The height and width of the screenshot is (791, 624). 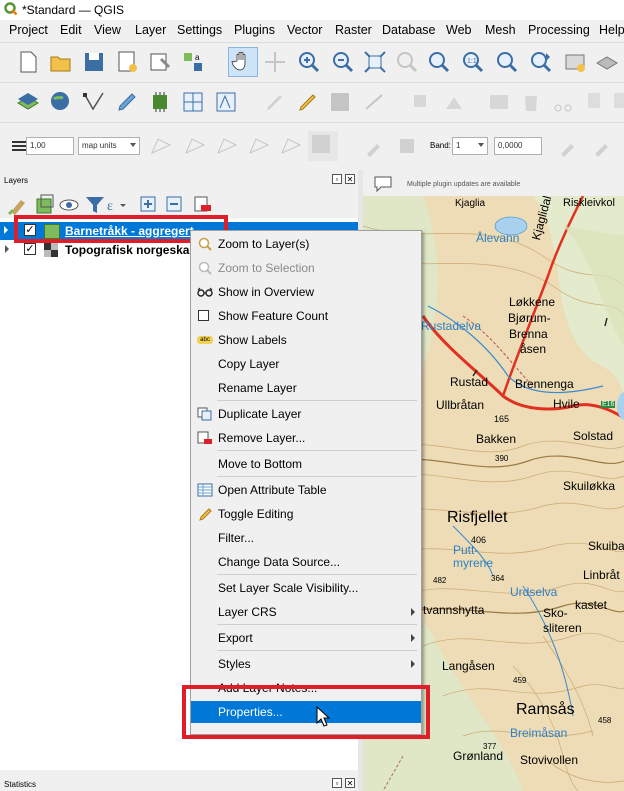 What do you see at coordinates (109, 146) in the screenshot?
I see `units-combo: map units` at bounding box center [109, 146].